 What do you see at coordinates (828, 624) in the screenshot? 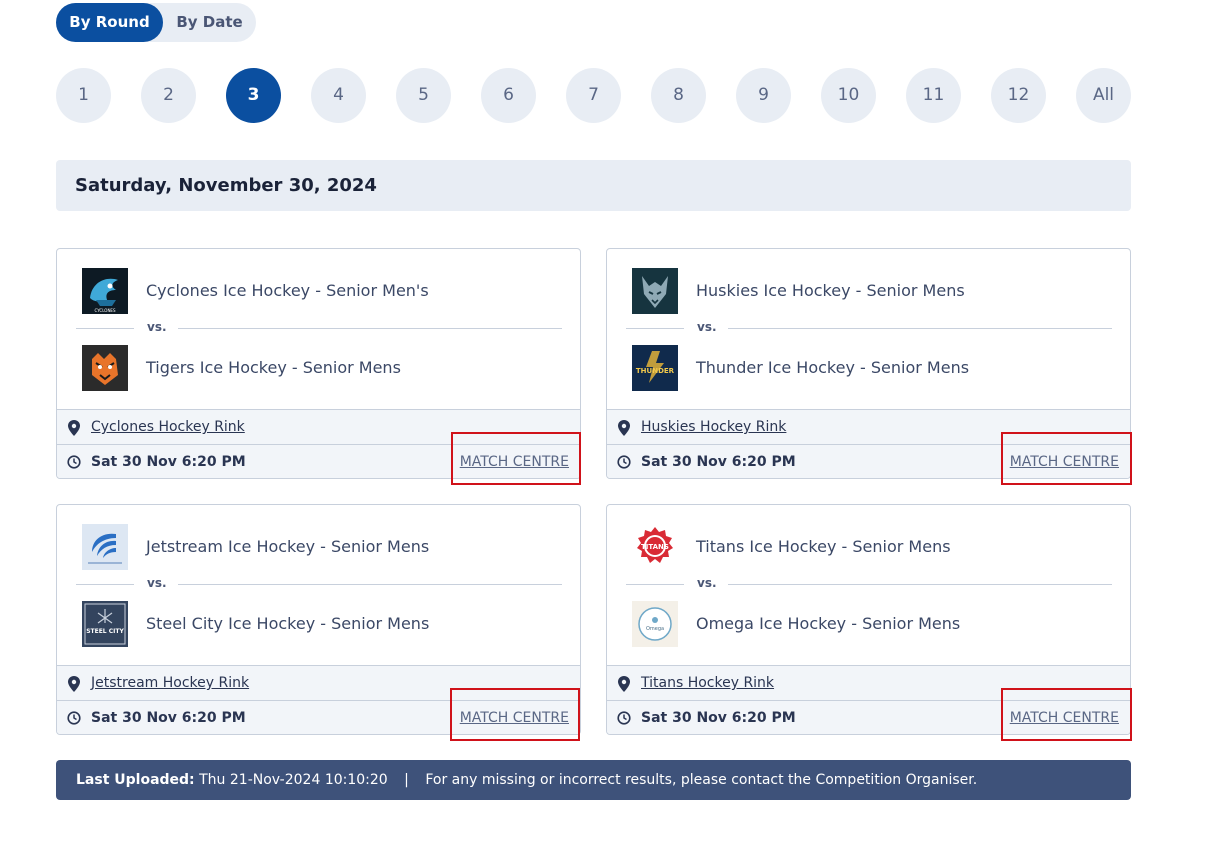
I see `away-team-name: Omega Ice Hockey - Senior Mens` at bounding box center [828, 624].